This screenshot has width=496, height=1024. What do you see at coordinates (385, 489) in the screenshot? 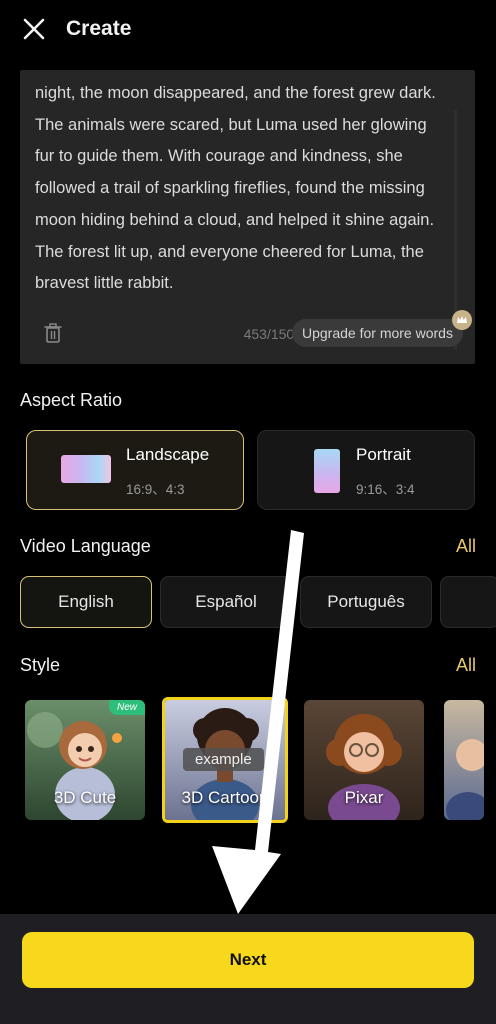
I see `portrait-ratios: 9:16、3:4` at bounding box center [385, 489].